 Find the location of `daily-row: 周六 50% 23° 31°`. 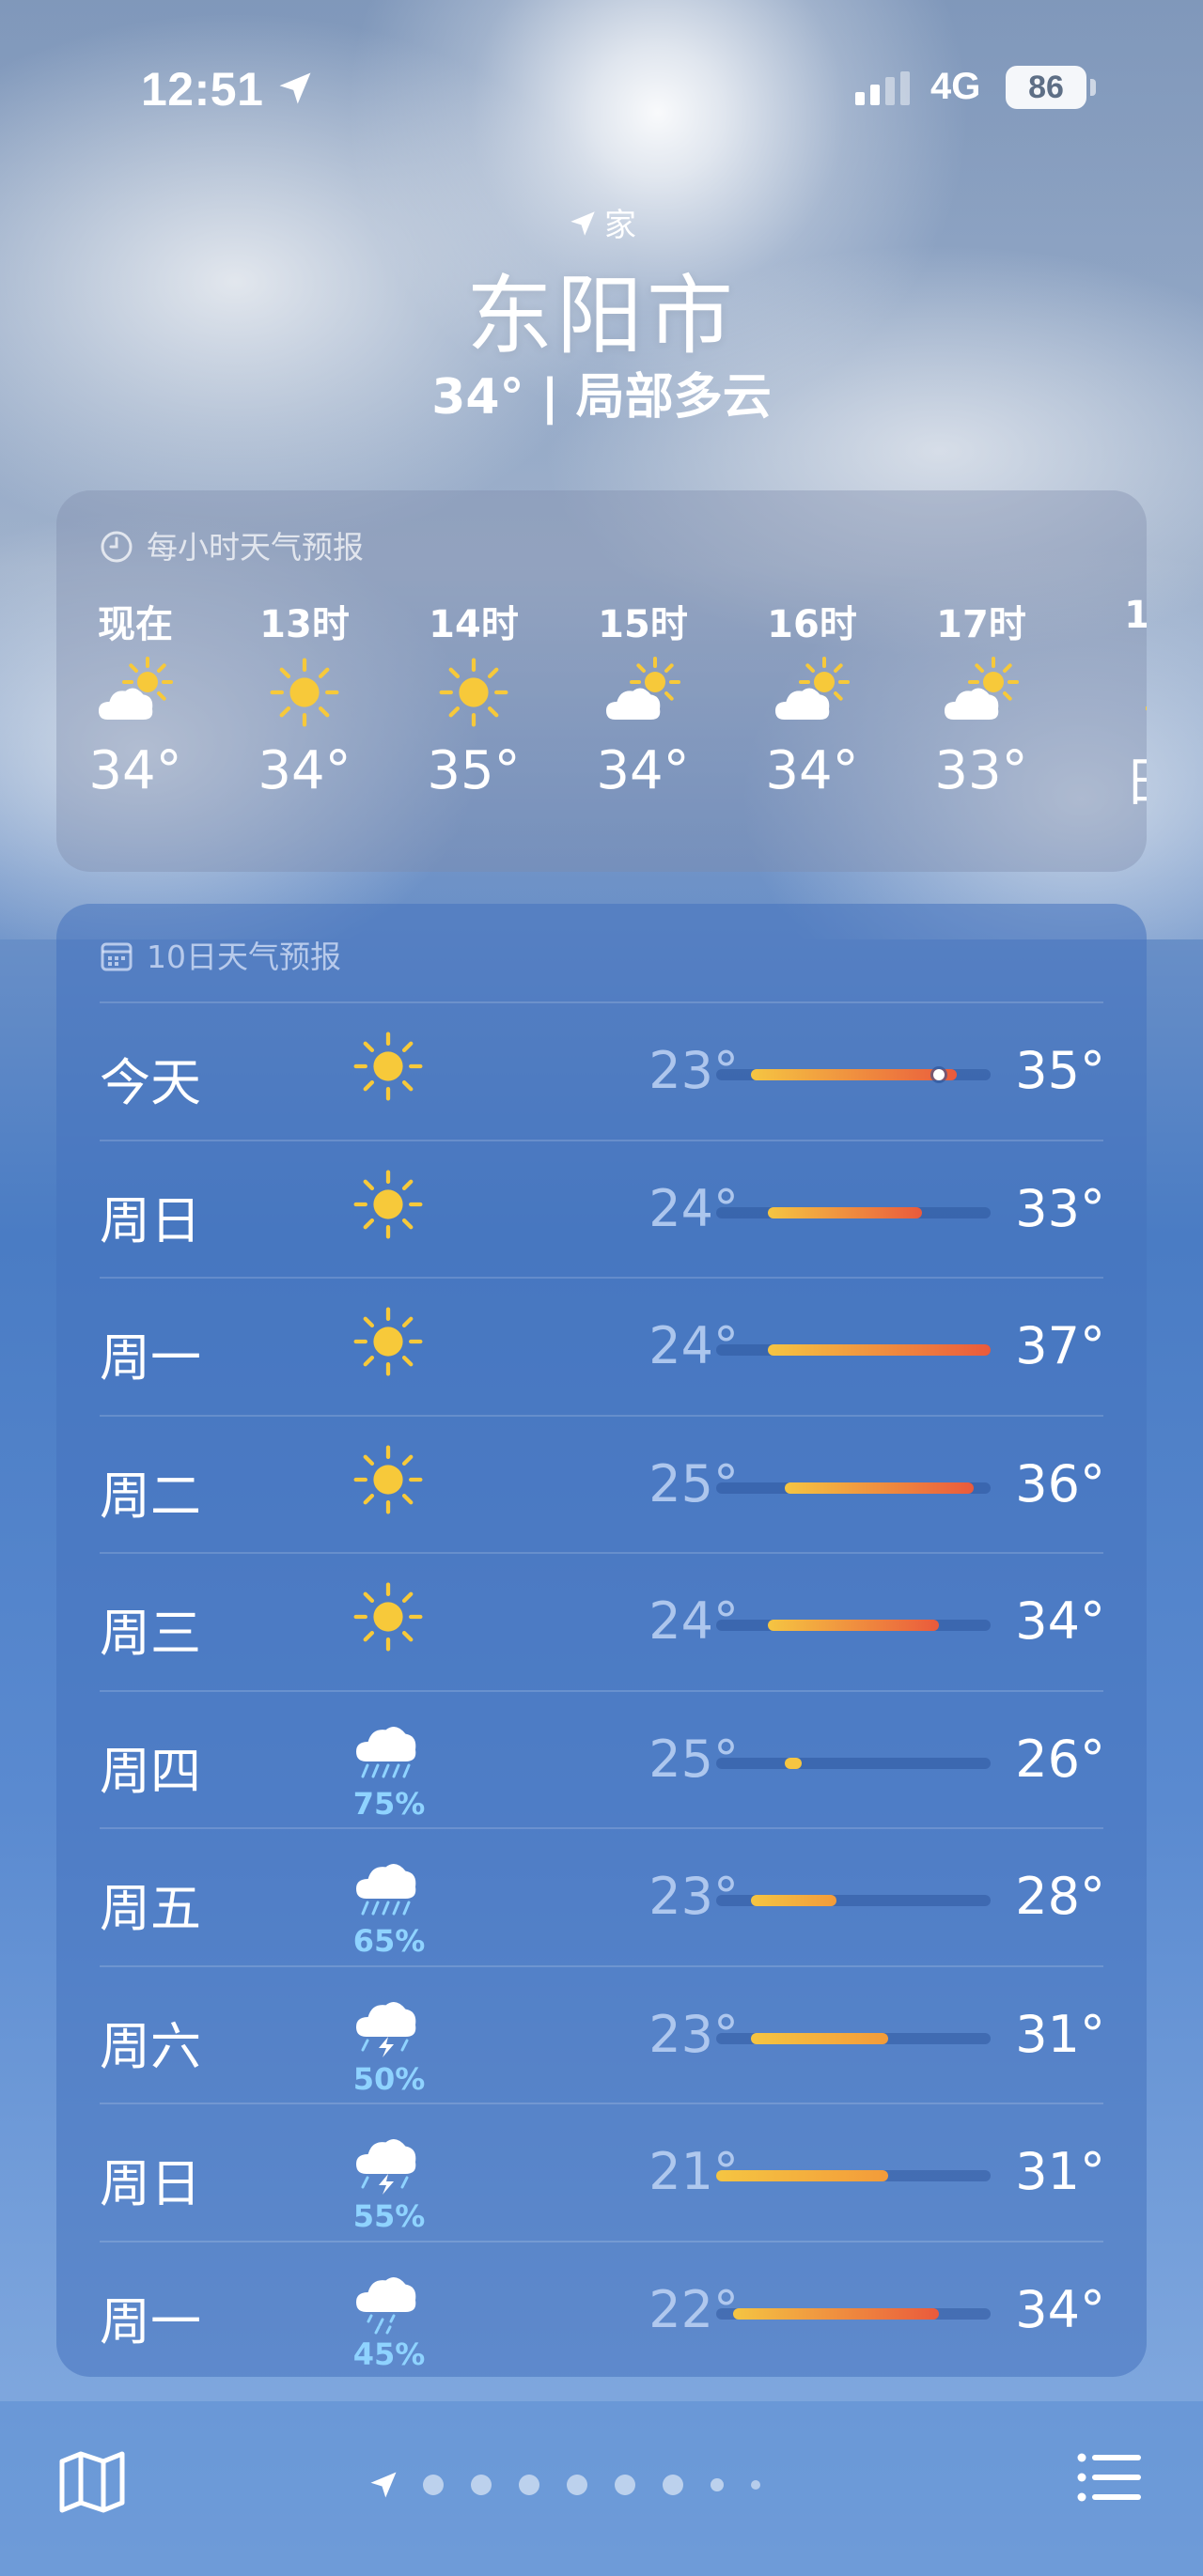

daily-row: 周六 50% 23° 31° is located at coordinates (602, 2034).